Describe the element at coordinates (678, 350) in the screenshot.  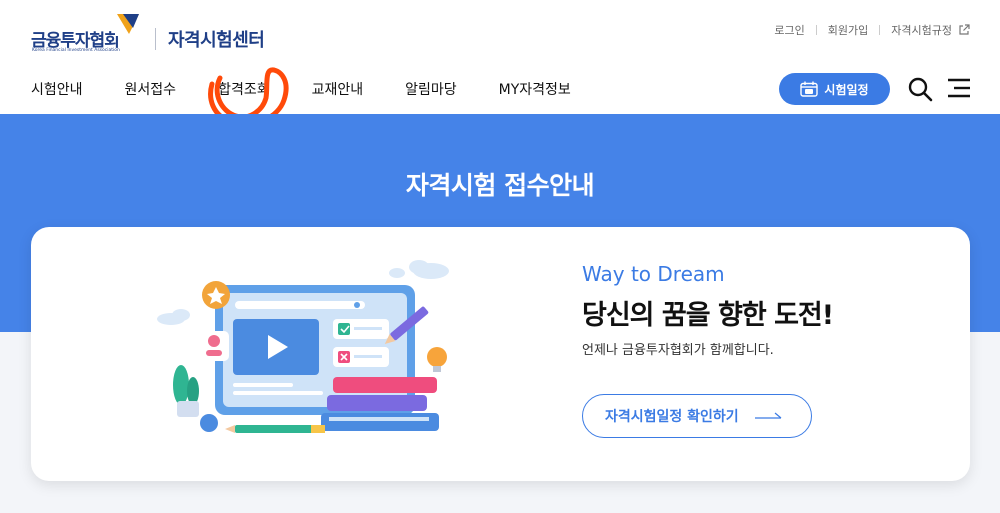
I see `card-description: 언제나 금융투자협회가 함께합니다.` at that location.